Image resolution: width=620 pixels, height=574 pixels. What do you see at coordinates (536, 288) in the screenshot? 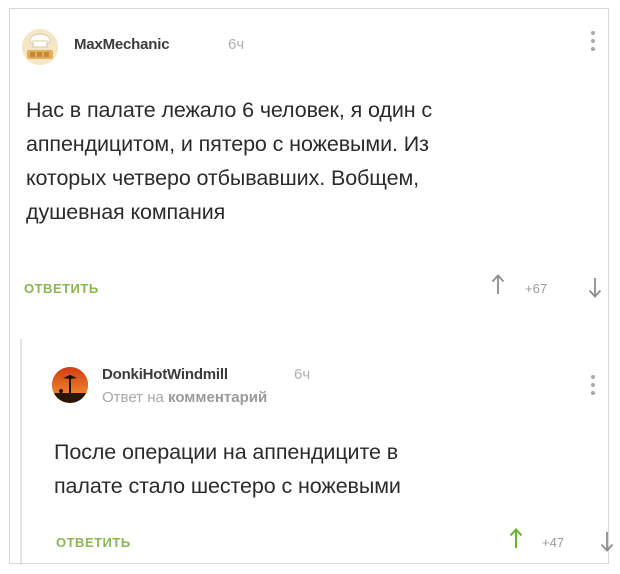
I see `rating-count: +67` at bounding box center [536, 288].